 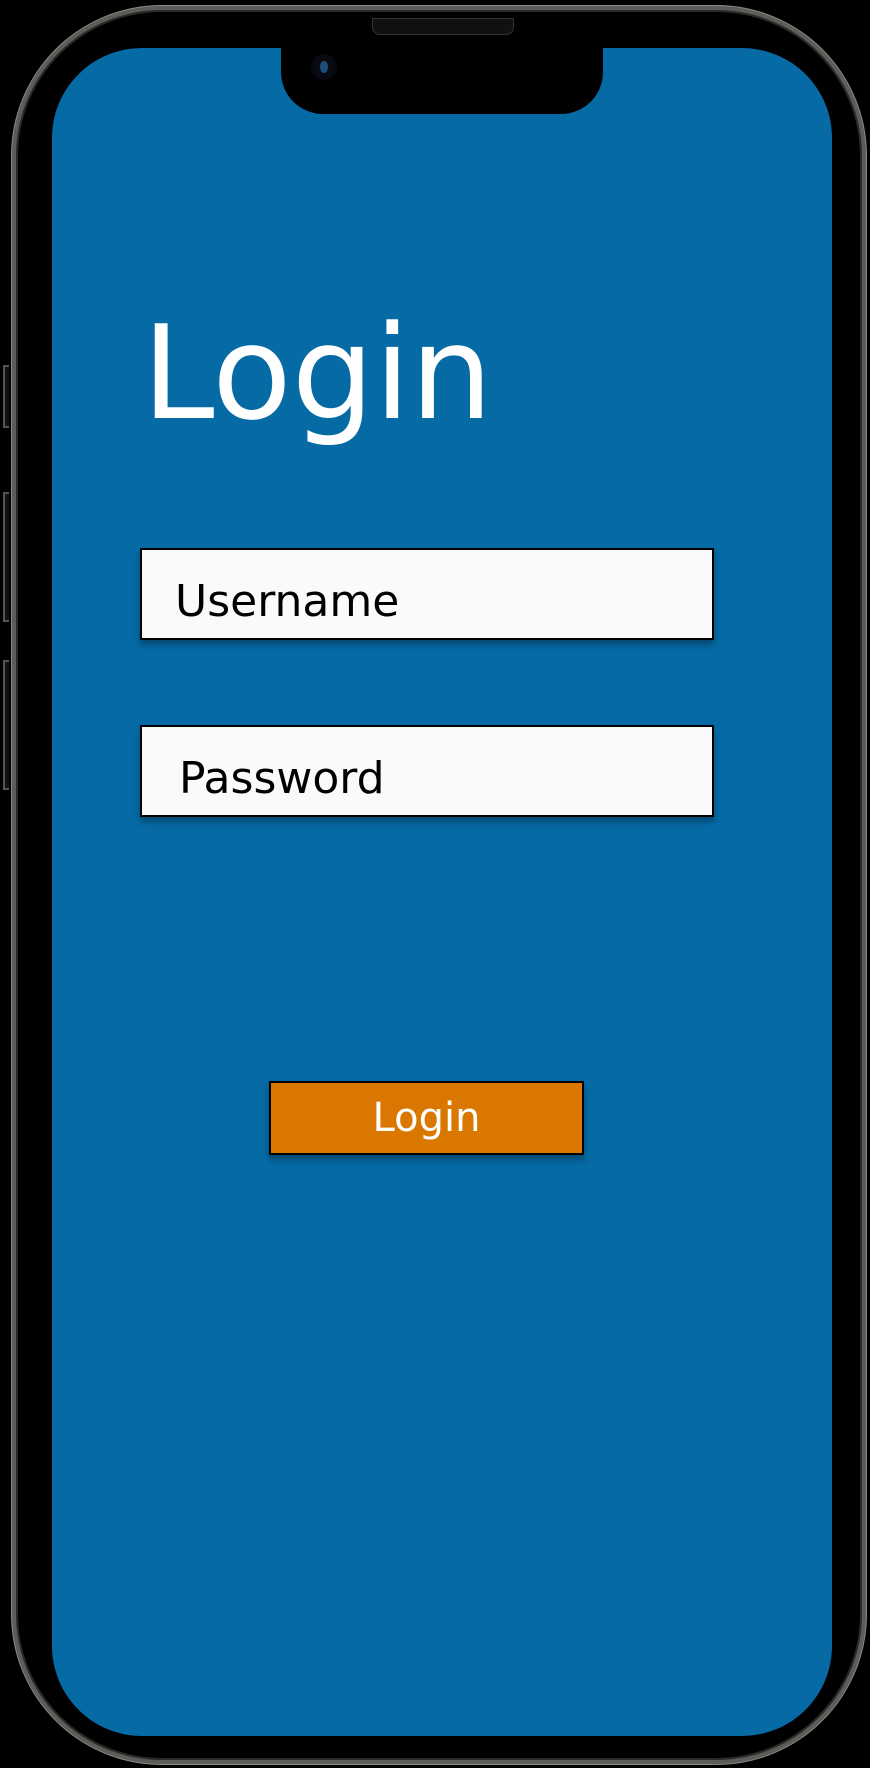 What do you see at coordinates (443, 26) in the screenshot?
I see `speaker-grille` at bounding box center [443, 26].